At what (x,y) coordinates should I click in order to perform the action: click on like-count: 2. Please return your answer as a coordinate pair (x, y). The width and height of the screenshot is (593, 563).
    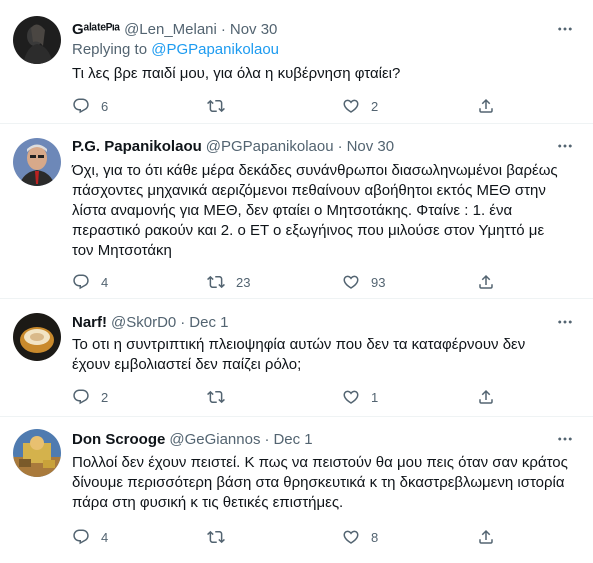
    Looking at the image, I should click on (375, 106).